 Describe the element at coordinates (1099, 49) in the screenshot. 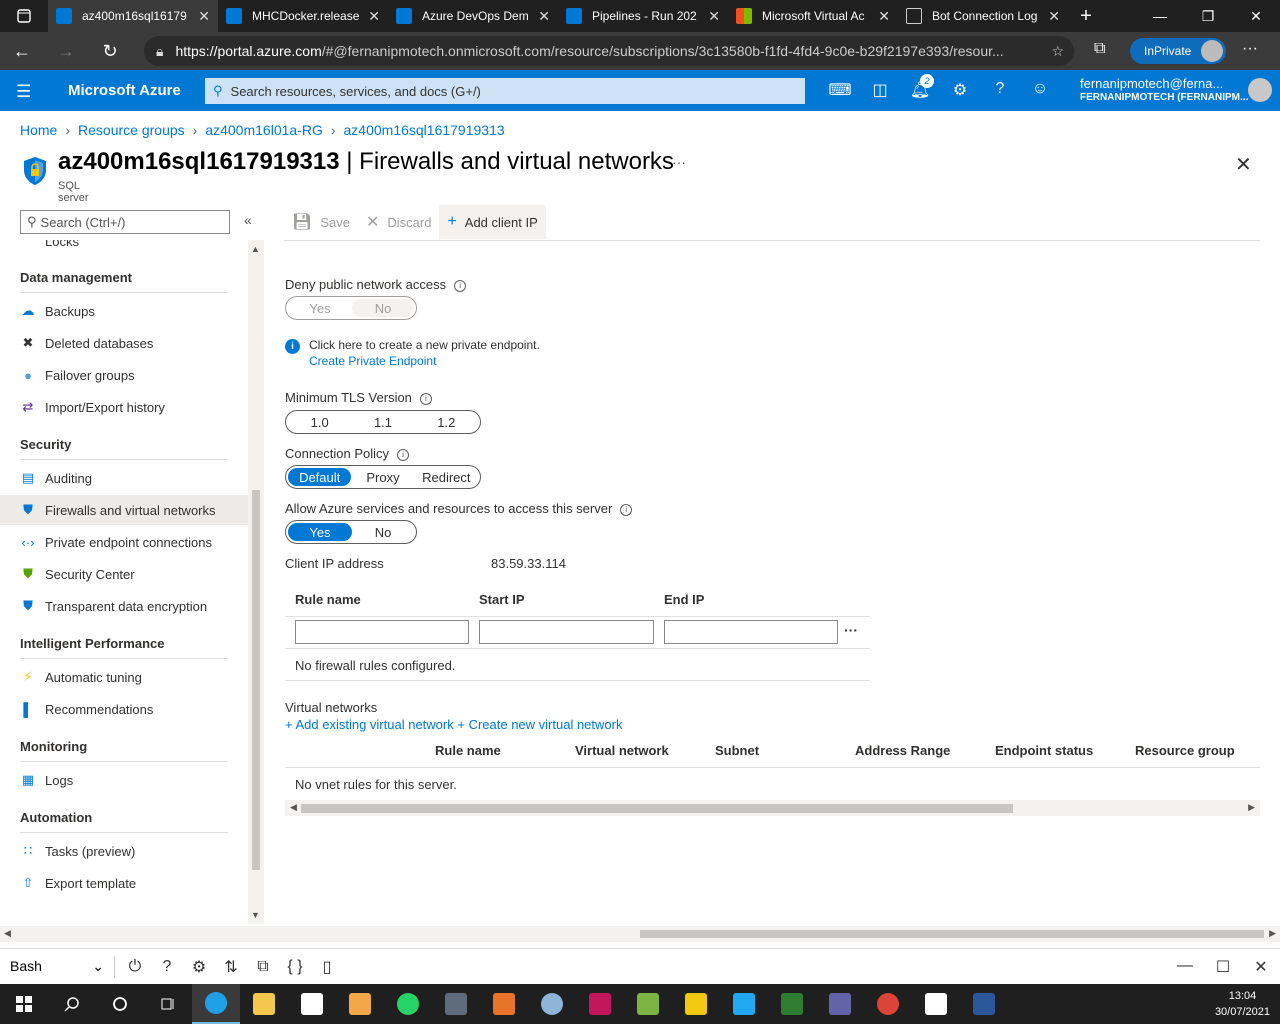

I see `collections-icon: ⧉` at that location.